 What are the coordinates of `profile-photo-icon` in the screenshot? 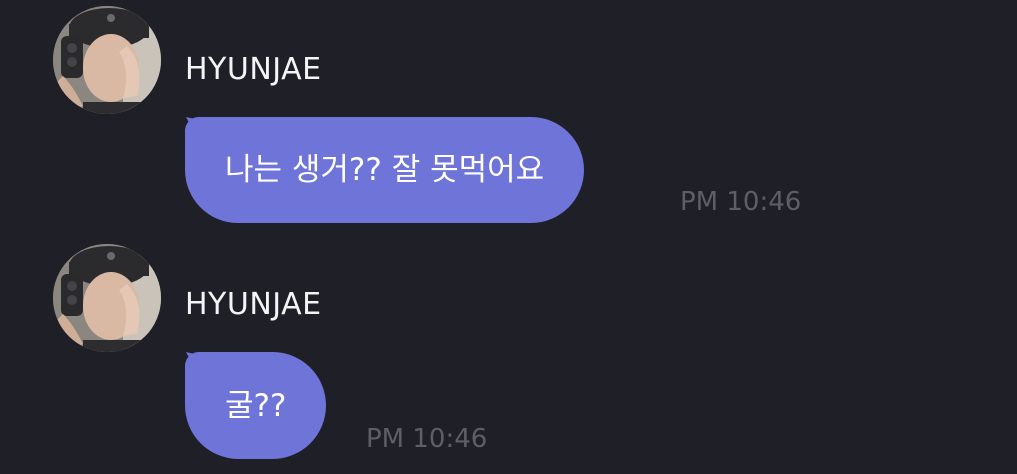 It's located at (107, 298).